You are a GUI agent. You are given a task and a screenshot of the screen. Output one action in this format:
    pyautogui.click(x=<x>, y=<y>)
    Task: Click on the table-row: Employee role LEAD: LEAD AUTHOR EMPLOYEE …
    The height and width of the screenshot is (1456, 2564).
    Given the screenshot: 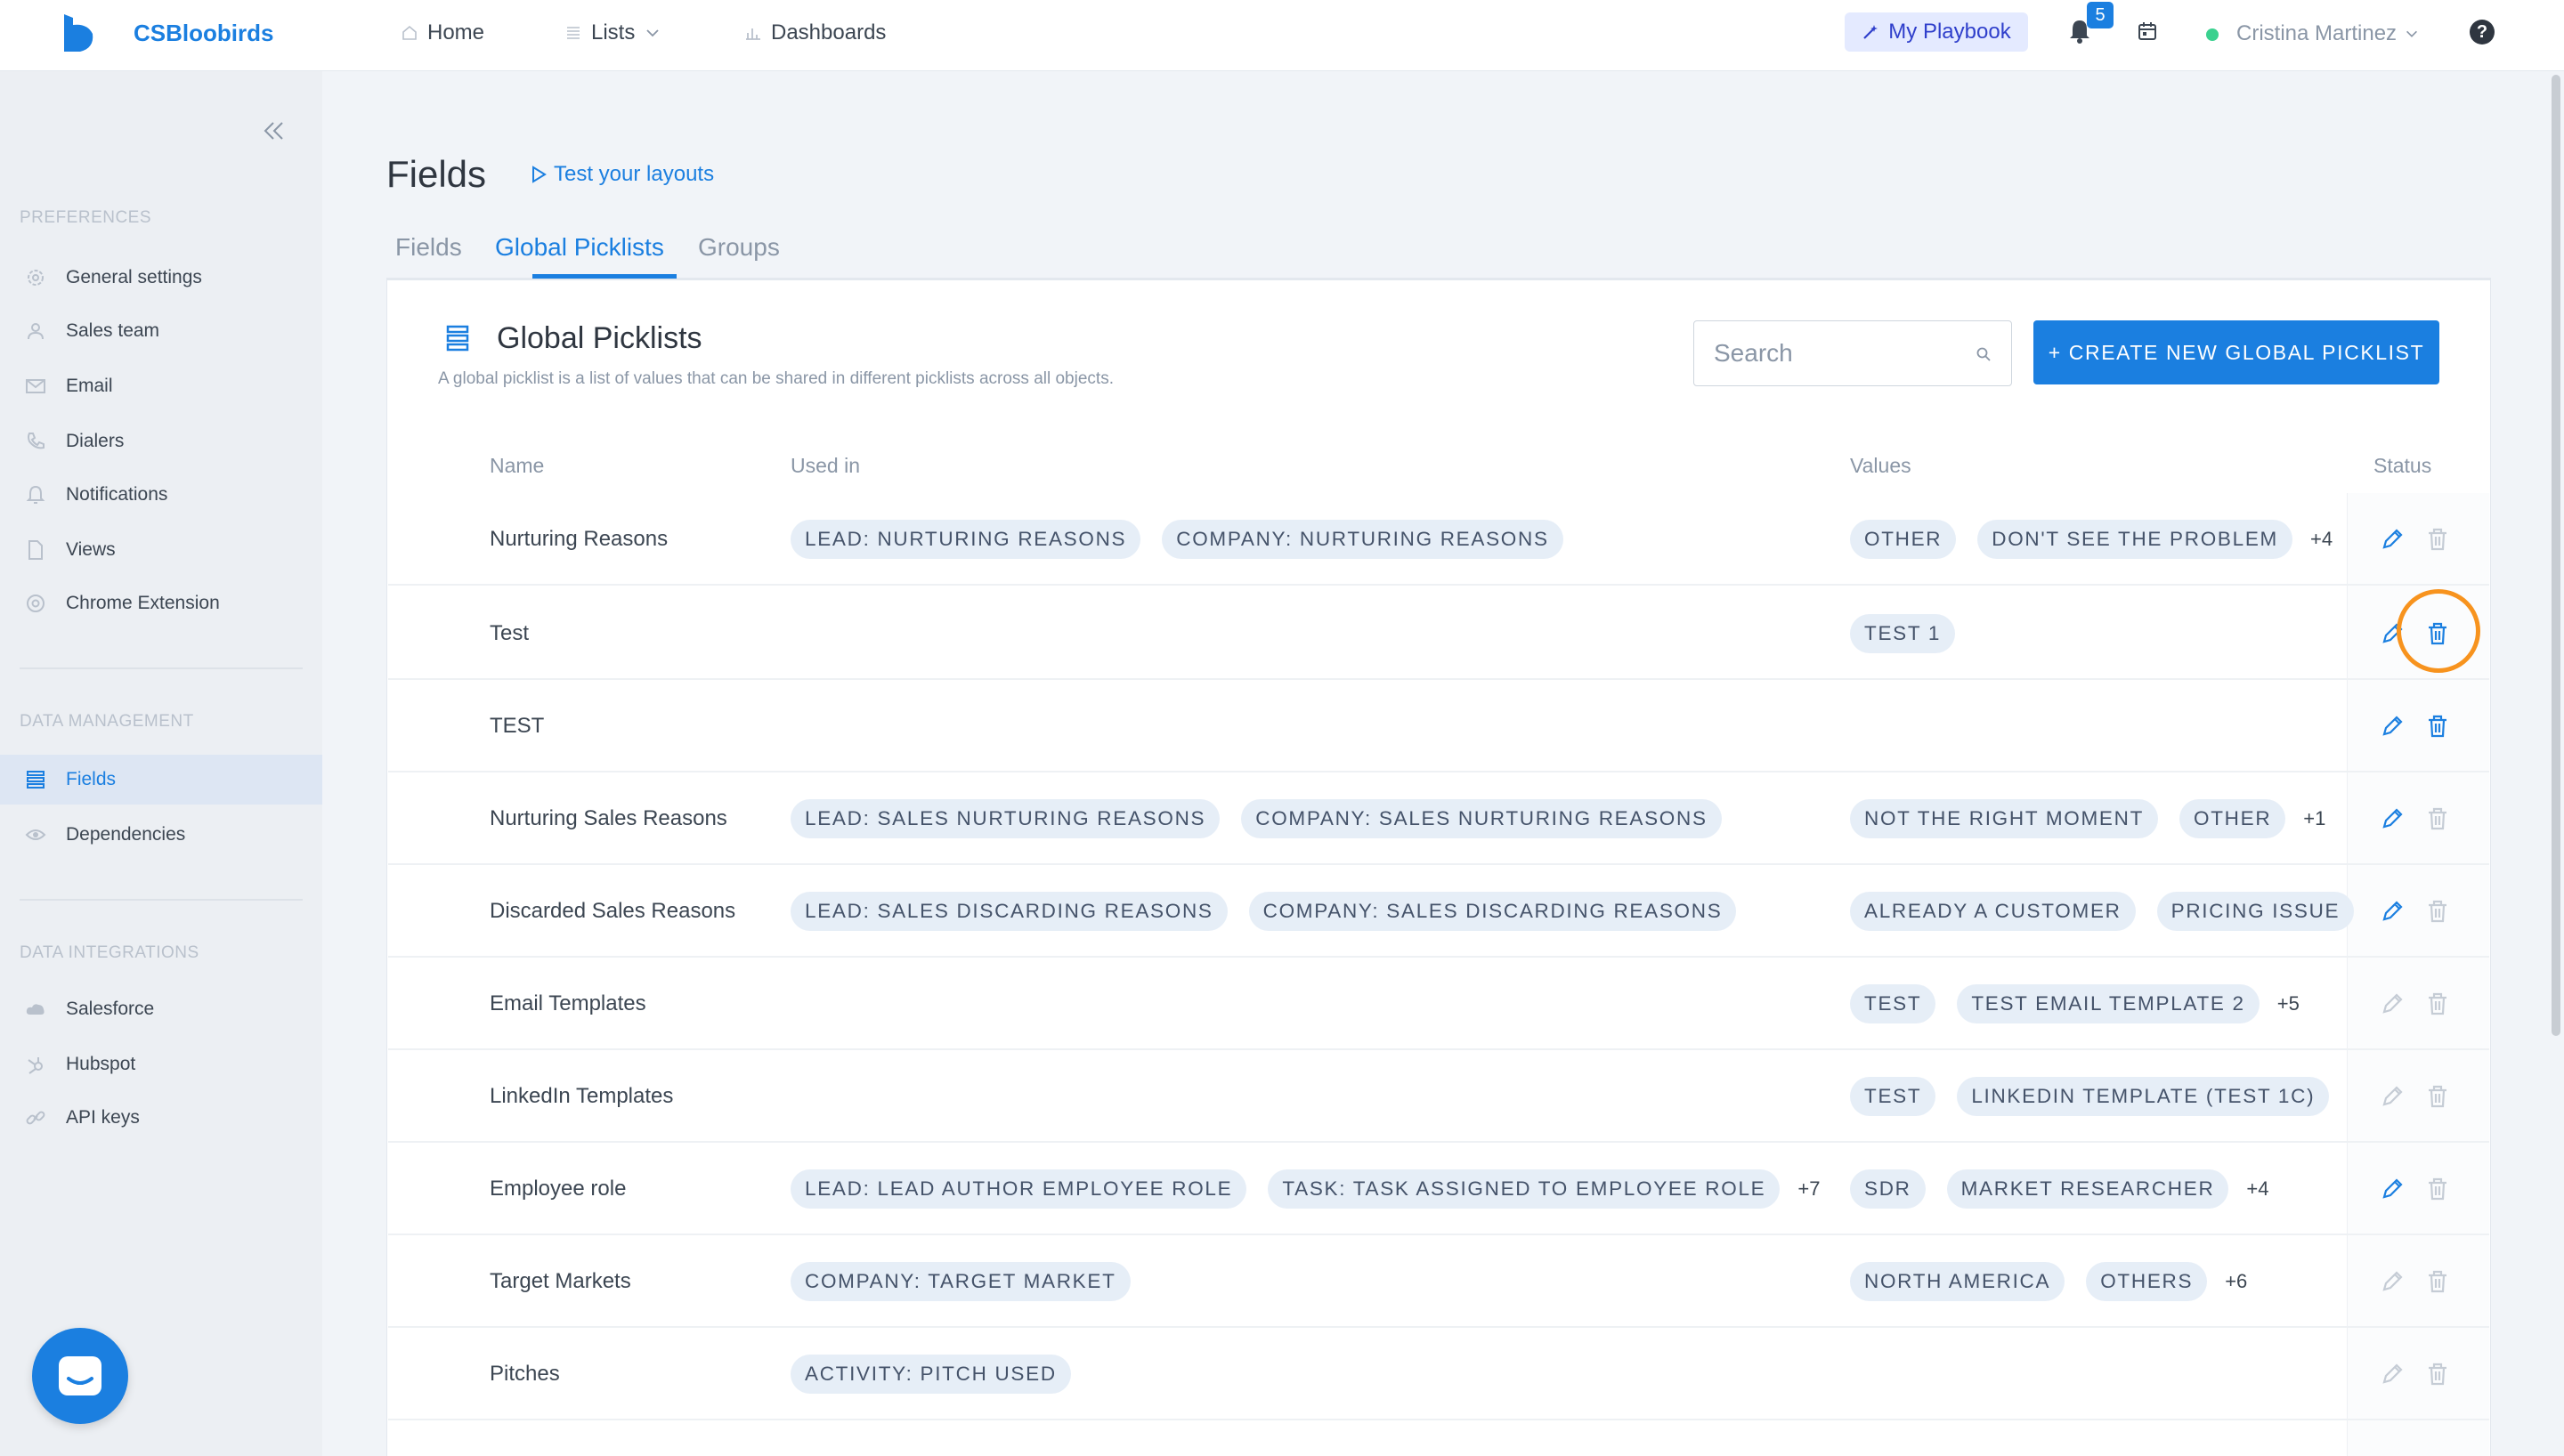 What is the action you would take?
    pyautogui.click(x=1438, y=1189)
    